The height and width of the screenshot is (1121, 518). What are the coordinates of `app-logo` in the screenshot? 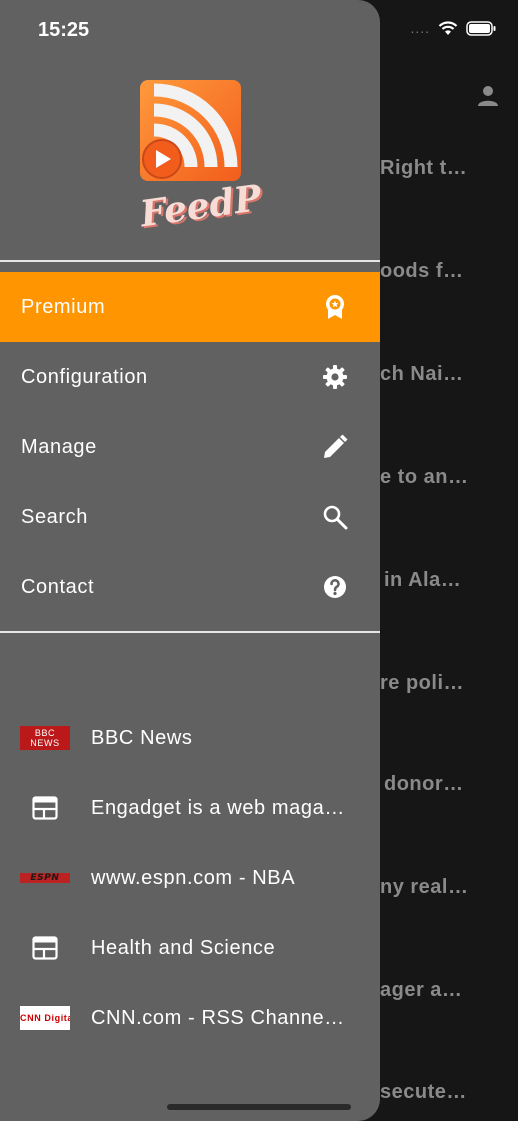 It's located at (190, 130).